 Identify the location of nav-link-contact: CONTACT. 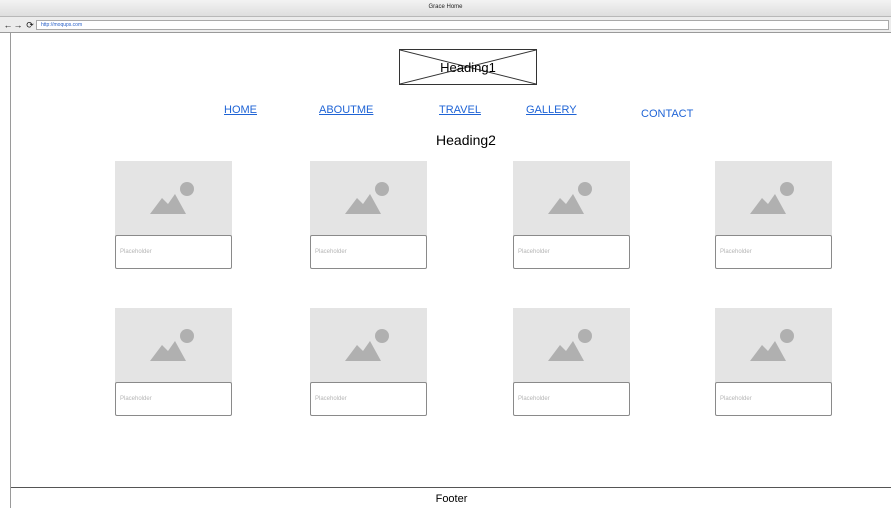
(667, 113).